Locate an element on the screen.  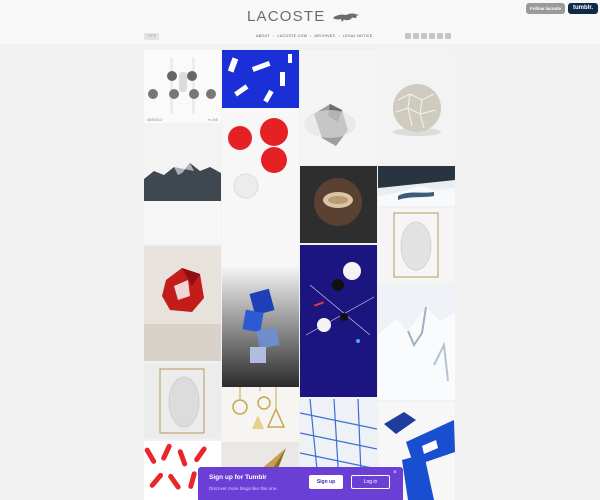
post-date: 06/30/2017 is located at coordinates (155, 120).